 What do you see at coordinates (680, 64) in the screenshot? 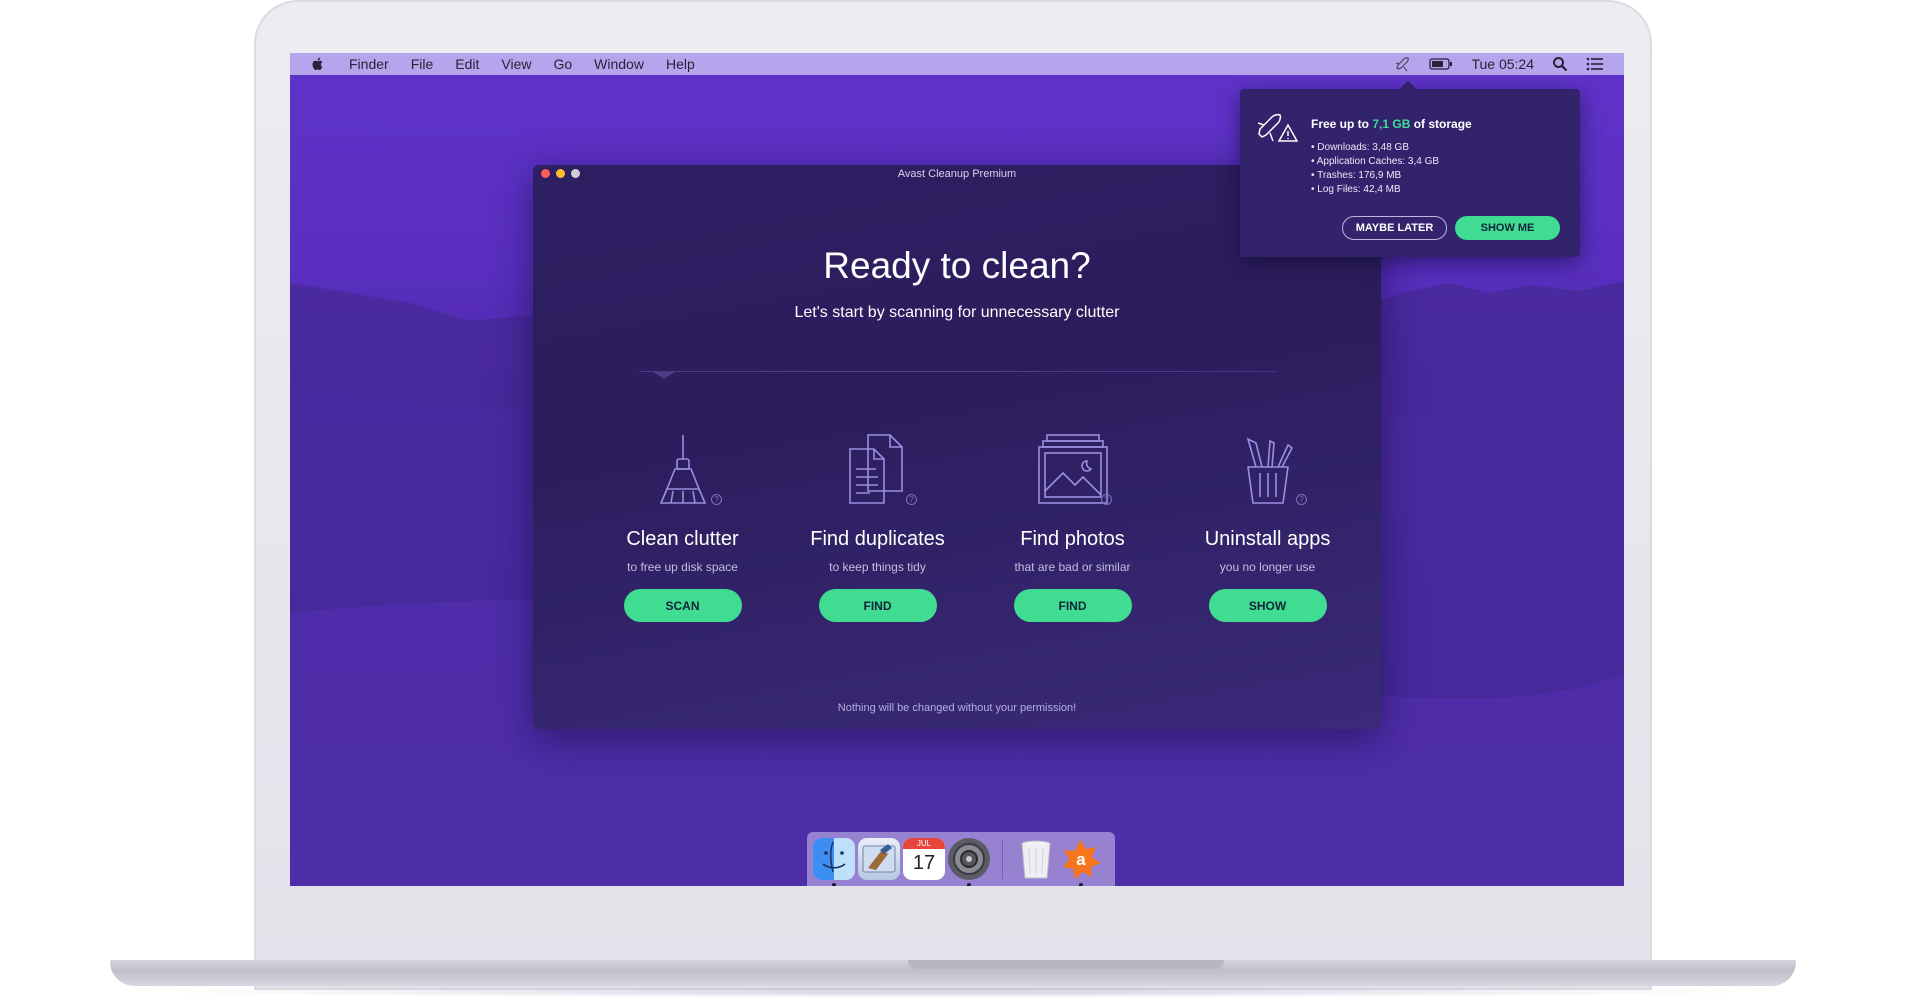
I see `menu-help: Help` at bounding box center [680, 64].